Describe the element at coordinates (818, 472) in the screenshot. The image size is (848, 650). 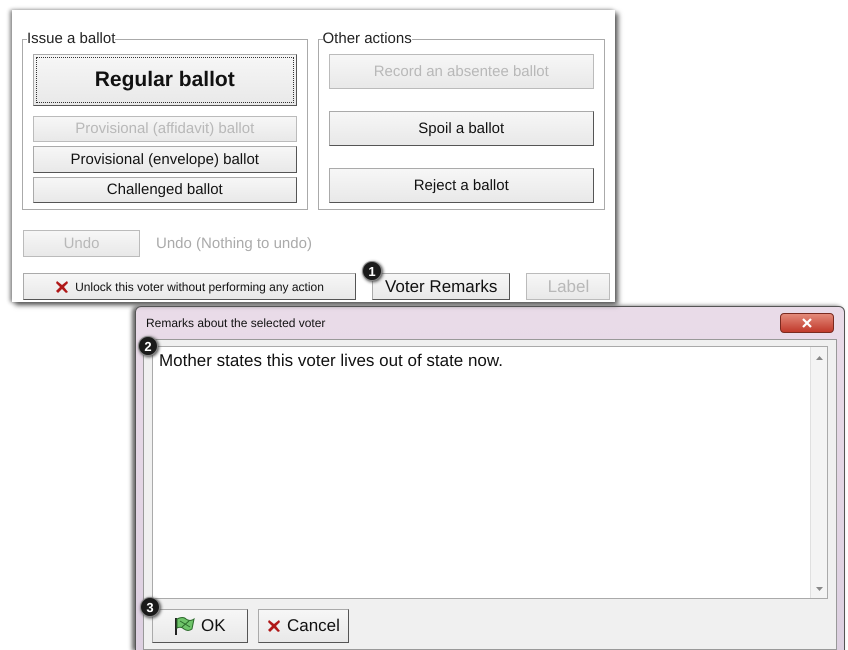
I see `scrollbar` at that location.